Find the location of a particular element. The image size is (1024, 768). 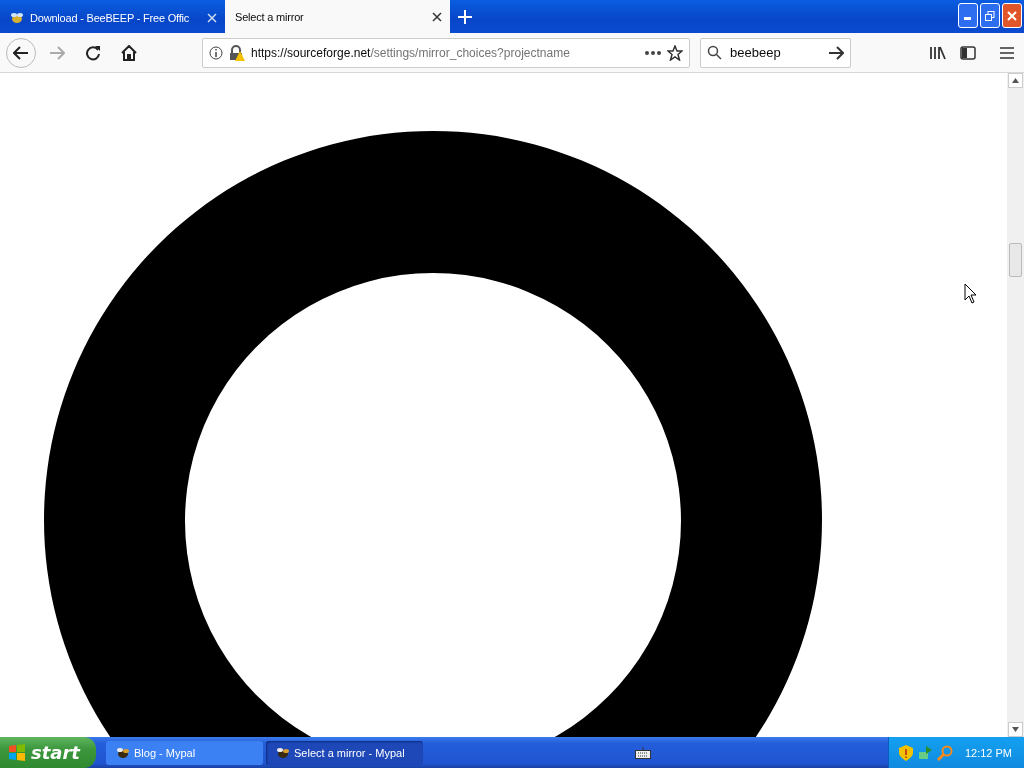

restore-button is located at coordinates (990, 15).